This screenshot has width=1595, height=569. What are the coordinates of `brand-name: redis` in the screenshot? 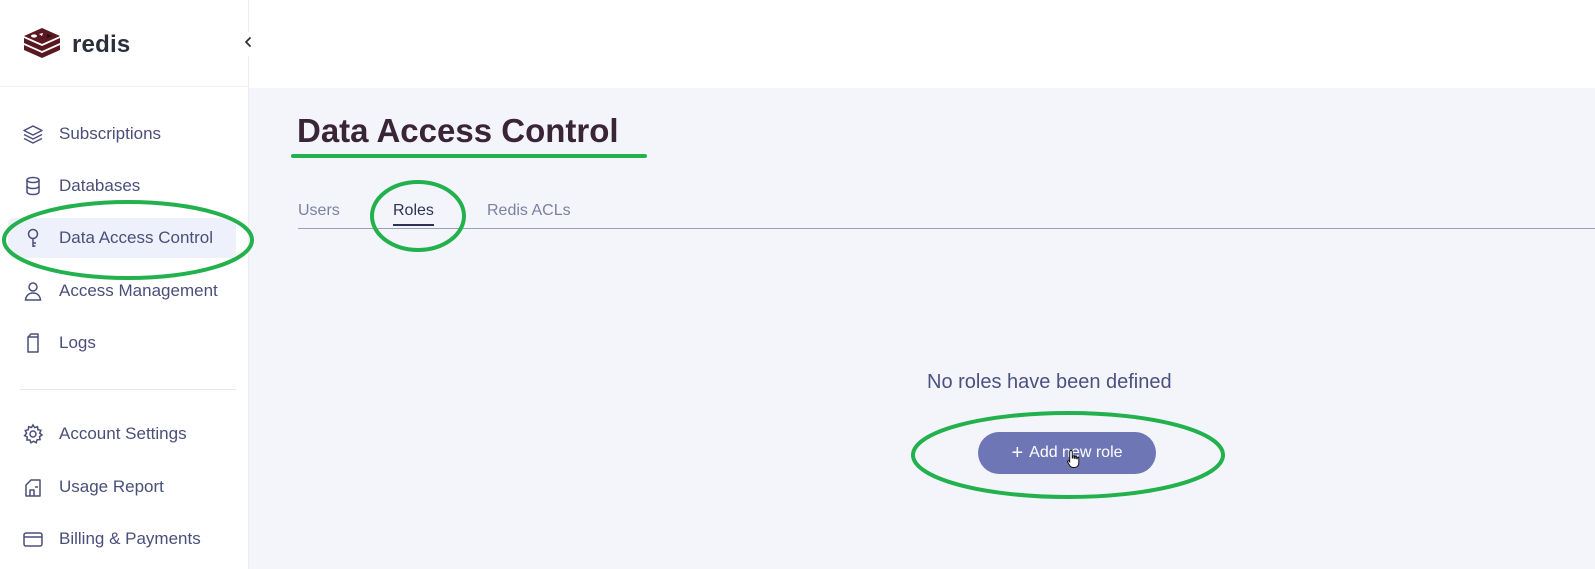 It's located at (101, 44).